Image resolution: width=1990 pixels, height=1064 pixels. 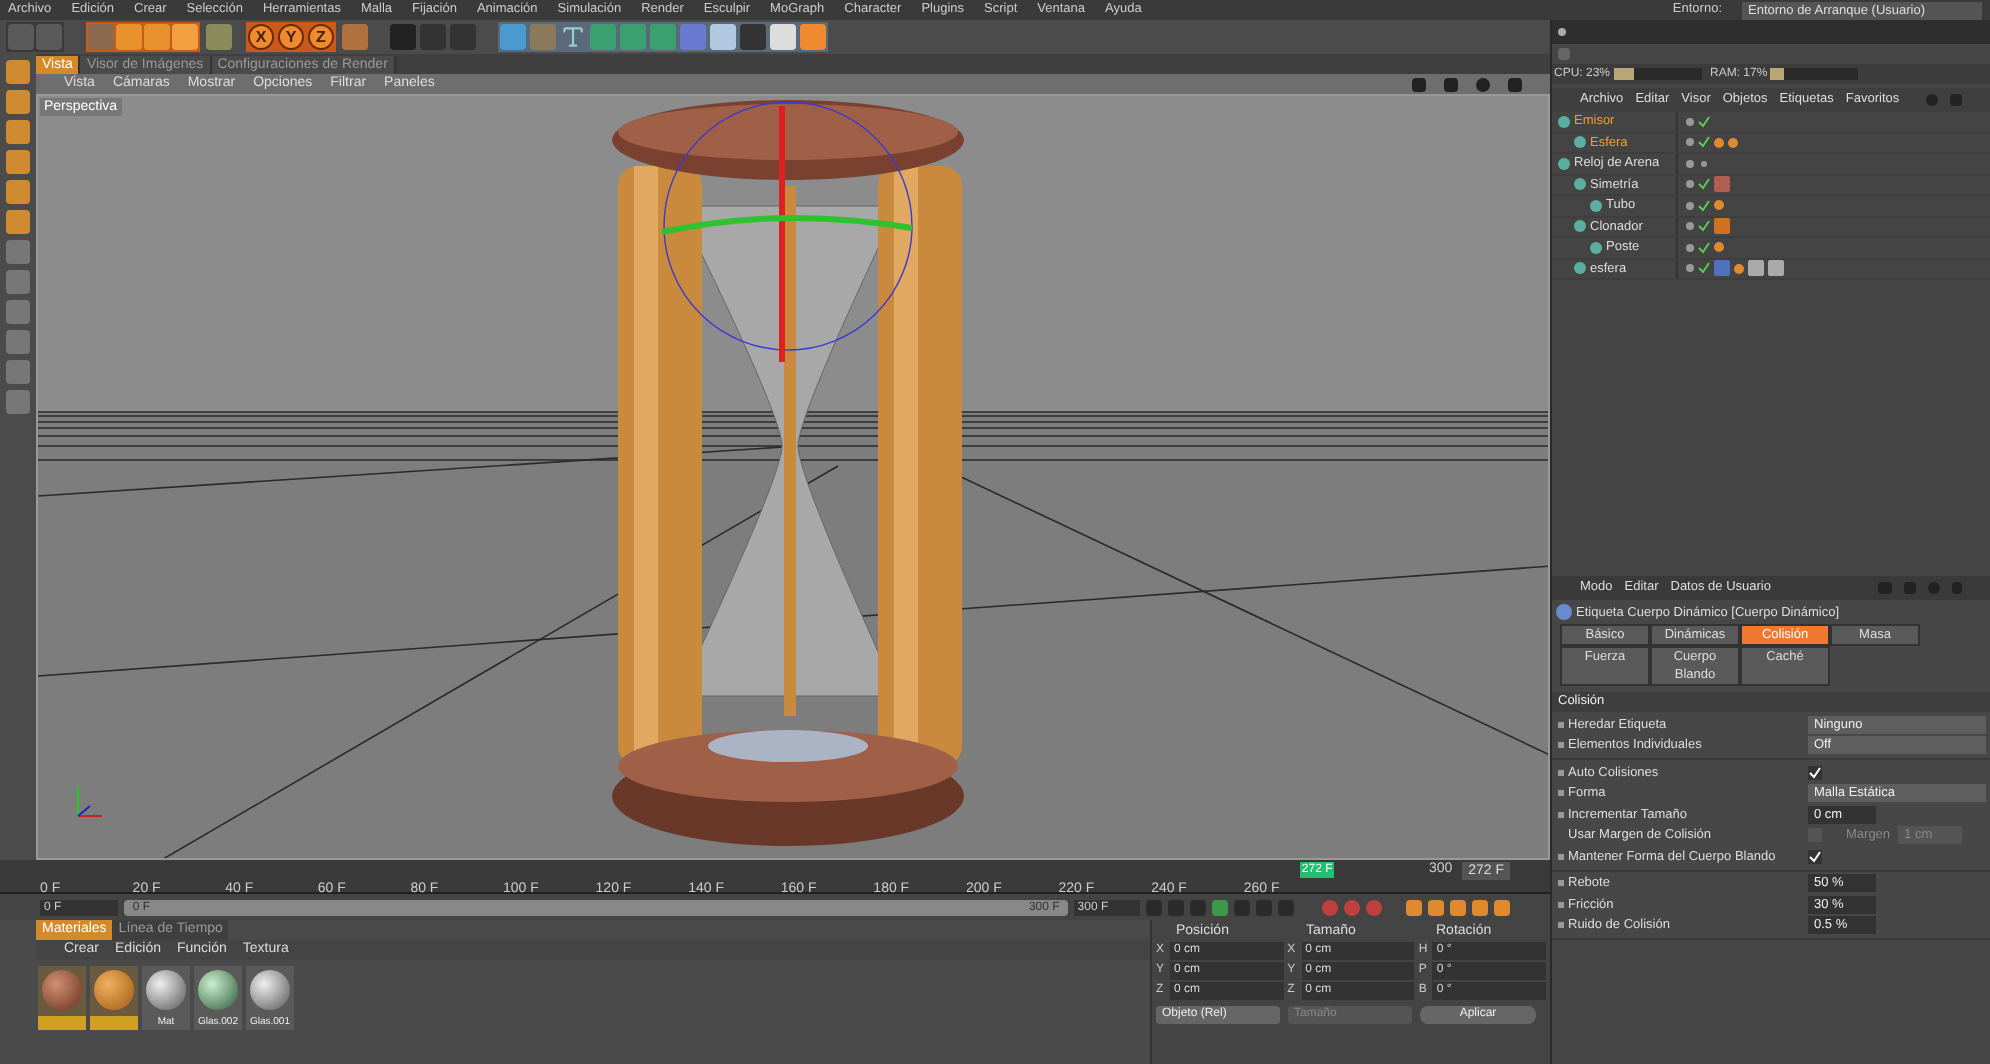 What do you see at coordinates (18, 402) in the screenshot?
I see `layer-icon` at bounding box center [18, 402].